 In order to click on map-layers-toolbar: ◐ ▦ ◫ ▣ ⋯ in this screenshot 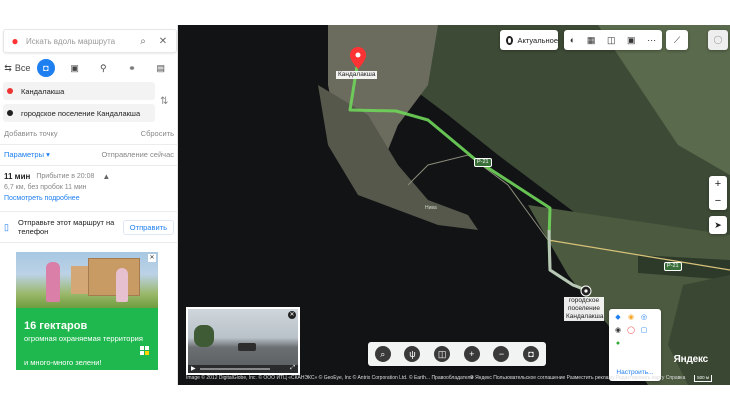, I will do `click(613, 40)`.